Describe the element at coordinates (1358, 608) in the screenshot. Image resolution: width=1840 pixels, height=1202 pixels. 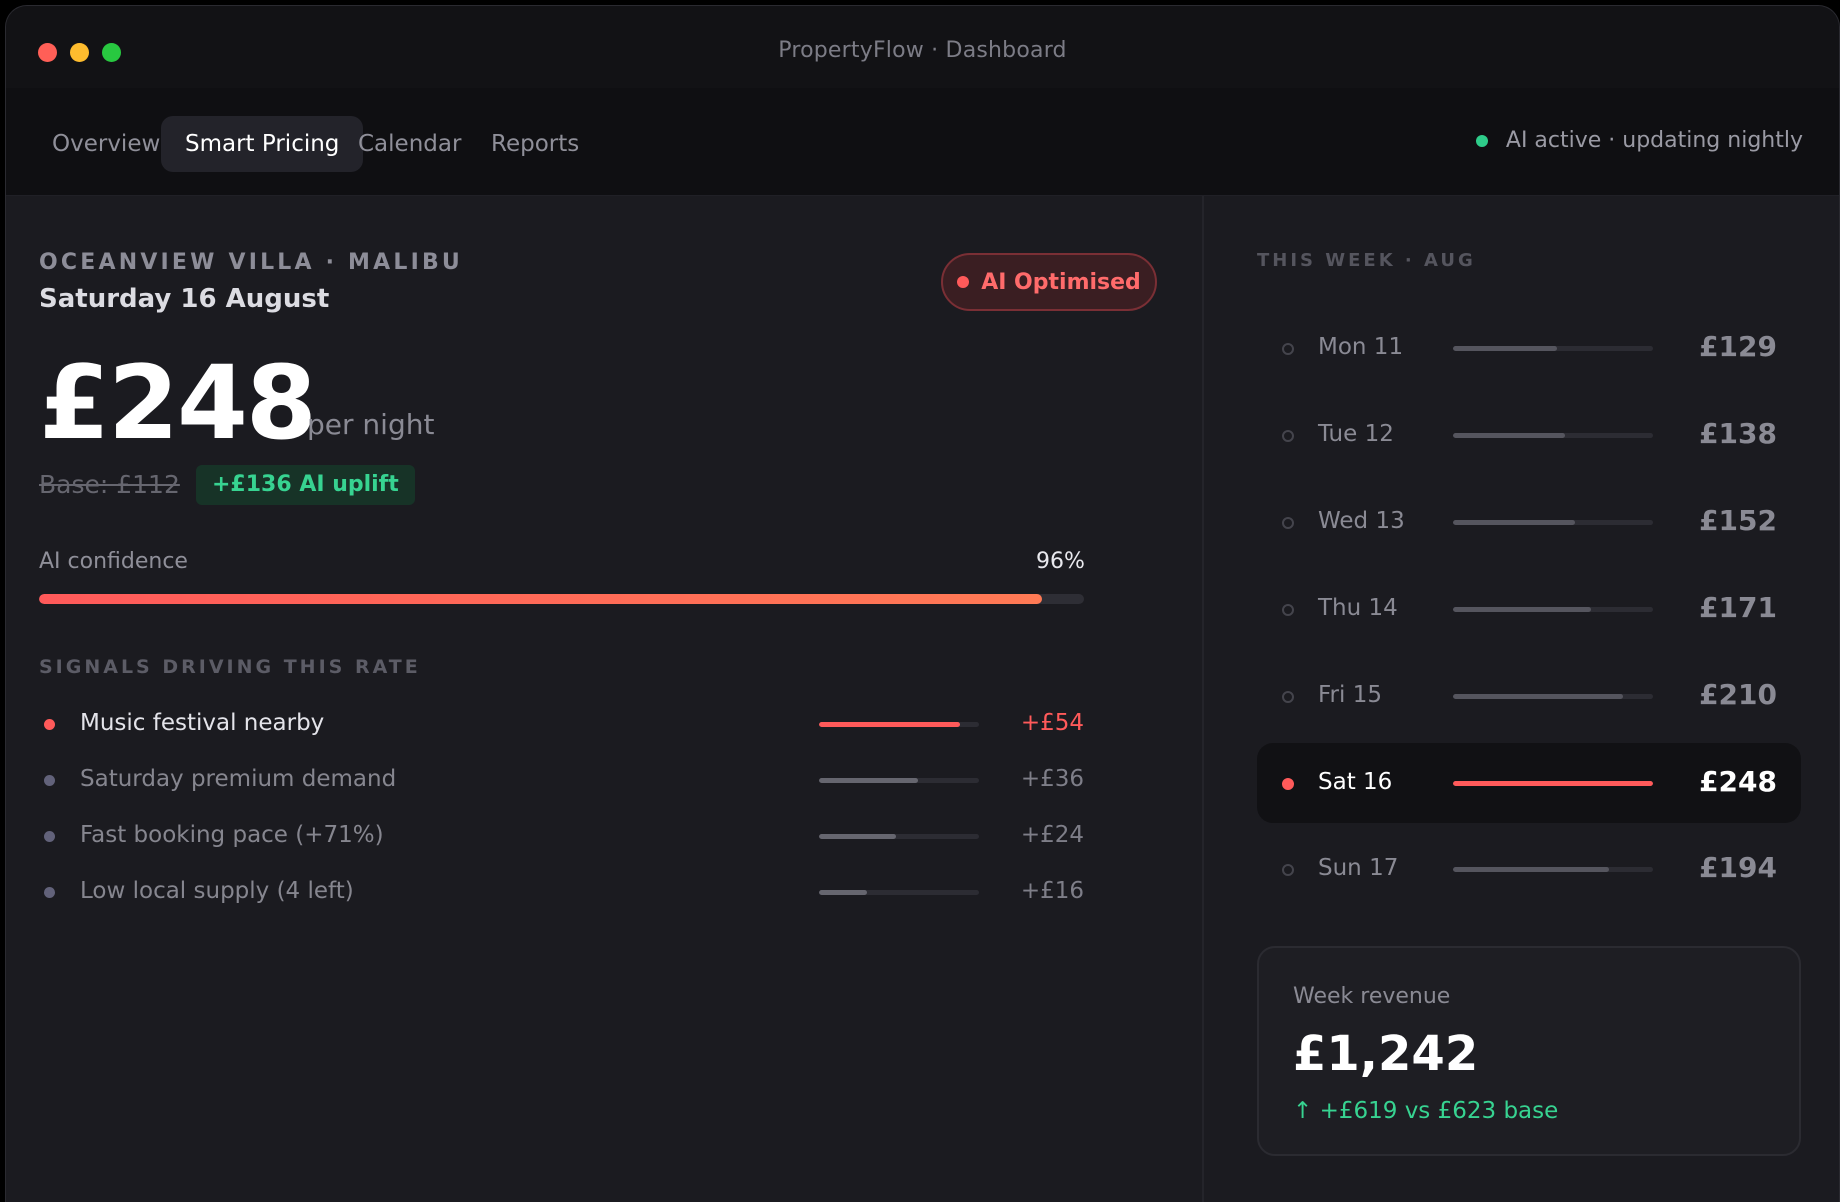
I see `day-label: Thu 14` at that location.